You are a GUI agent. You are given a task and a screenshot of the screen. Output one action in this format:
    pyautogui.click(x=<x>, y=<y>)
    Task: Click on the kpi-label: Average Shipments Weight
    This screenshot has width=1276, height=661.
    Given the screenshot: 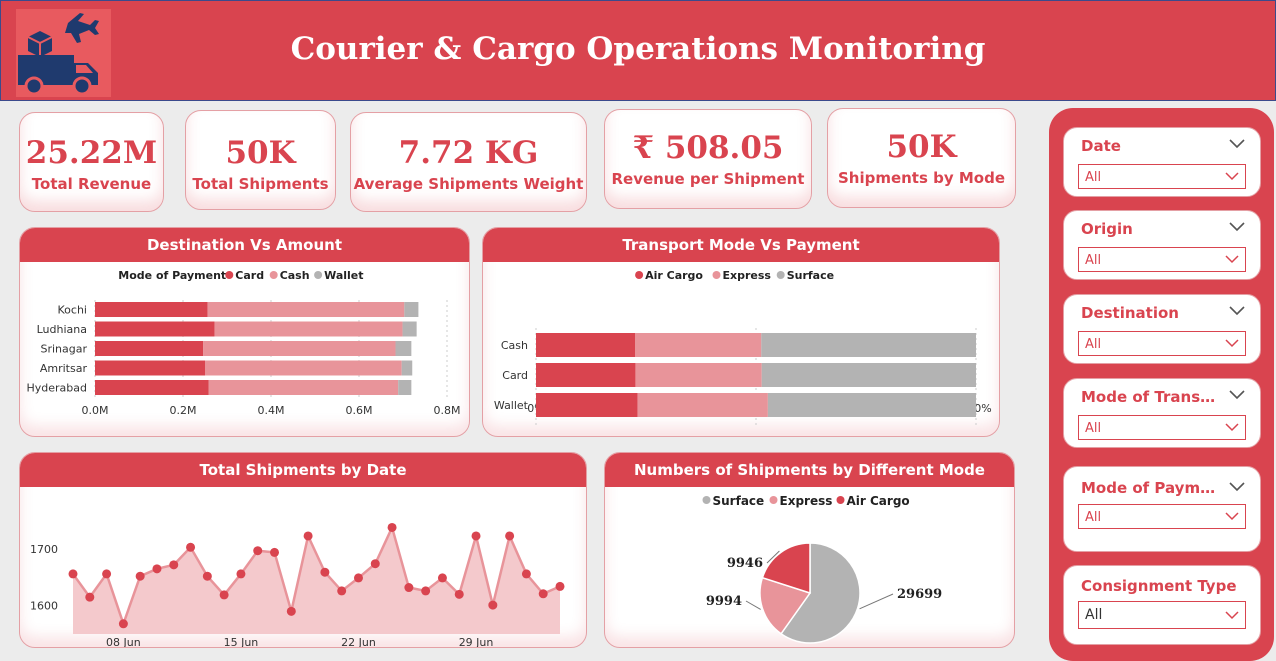 What is the action you would take?
    pyautogui.click(x=468, y=184)
    